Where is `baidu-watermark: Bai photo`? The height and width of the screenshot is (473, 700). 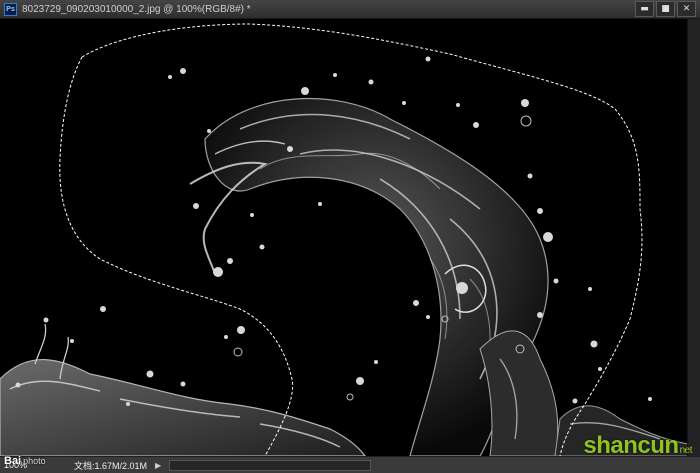 baidu-watermark: Bai photo is located at coordinates (25, 461).